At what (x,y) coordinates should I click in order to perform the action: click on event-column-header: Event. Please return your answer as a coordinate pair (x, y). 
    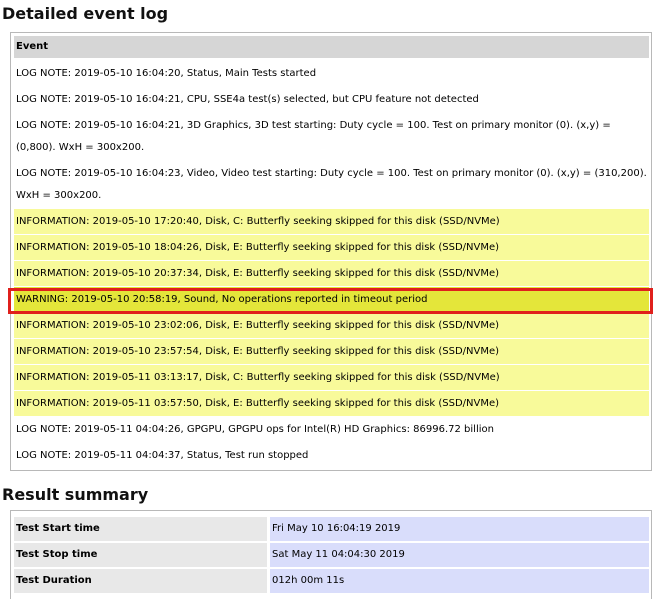
    Looking at the image, I should click on (331, 47).